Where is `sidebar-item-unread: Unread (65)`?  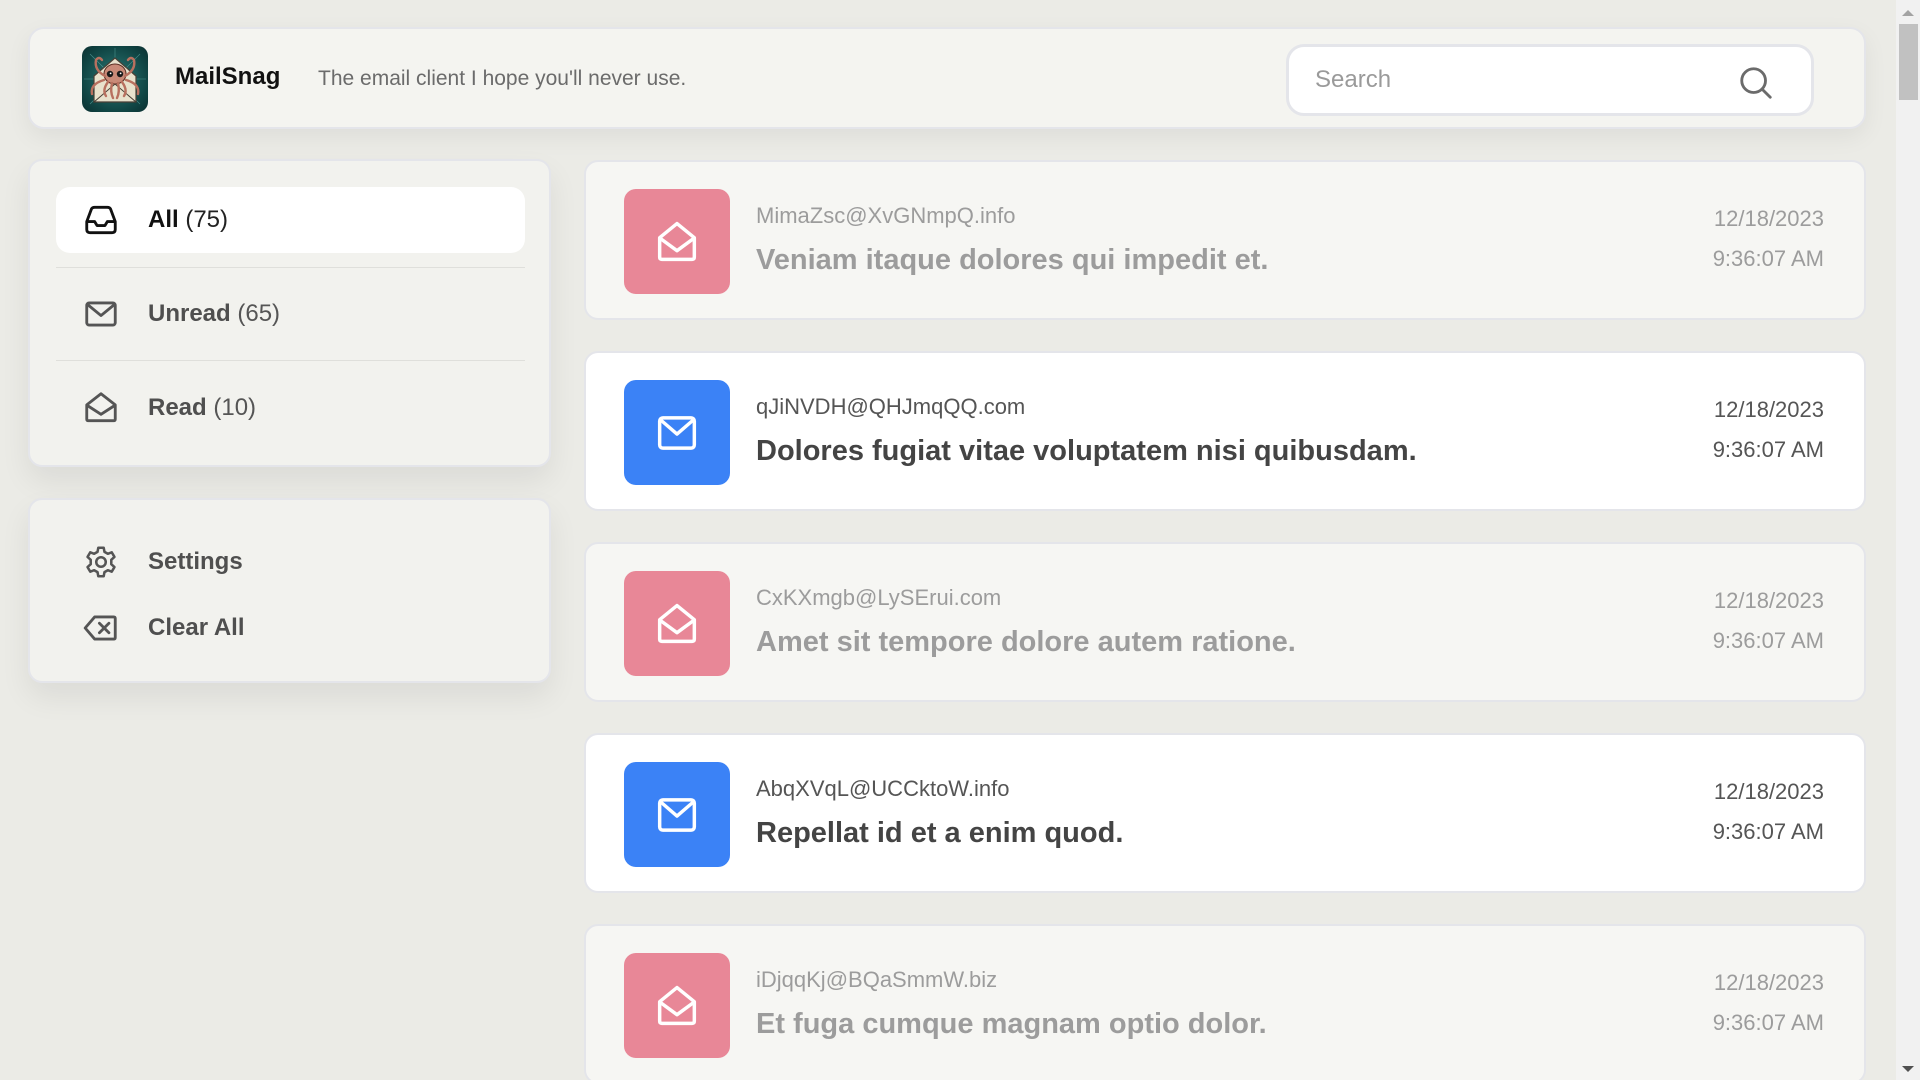
sidebar-item-unread: Unread (65) is located at coordinates (290, 314).